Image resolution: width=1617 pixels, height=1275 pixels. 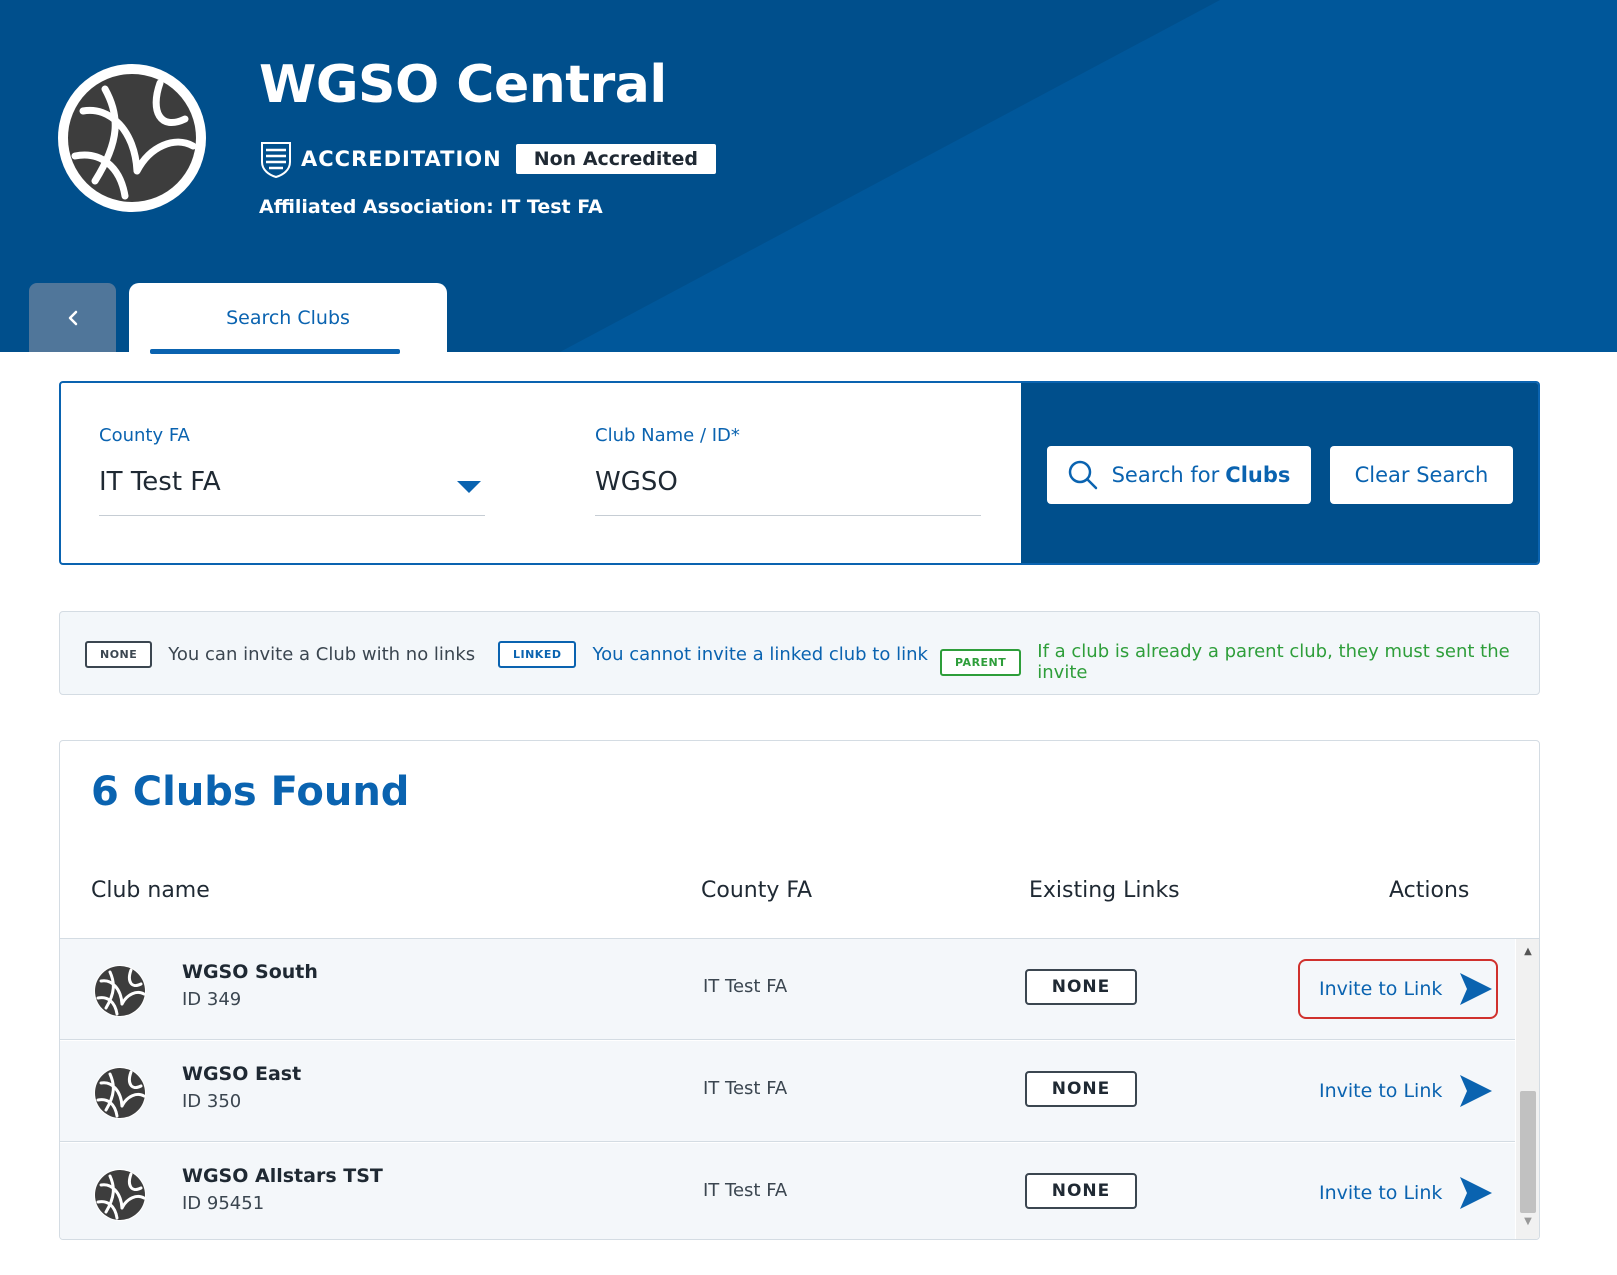 I want to click on search-actions: Search for Clubs Clear Search, so click(x=1279, y=473).